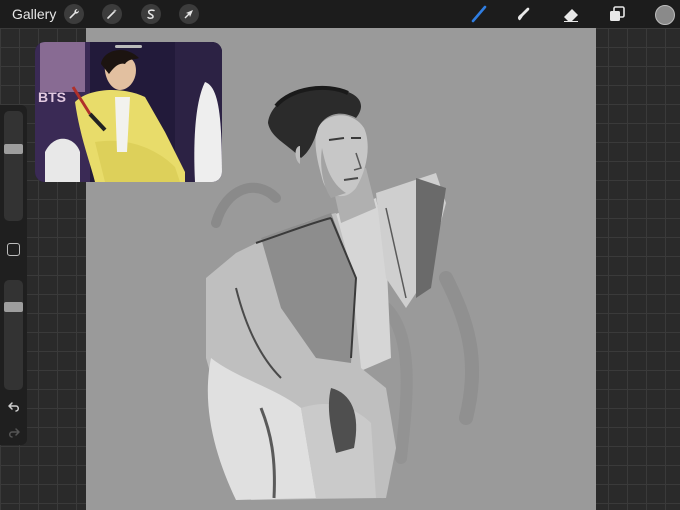 The height and width of the screenshot is (510, 680). What do you see at coordinates (52, 97) in the screenshot?
I see `reference-stage-text: BTS` at bounding box center [52, 97].